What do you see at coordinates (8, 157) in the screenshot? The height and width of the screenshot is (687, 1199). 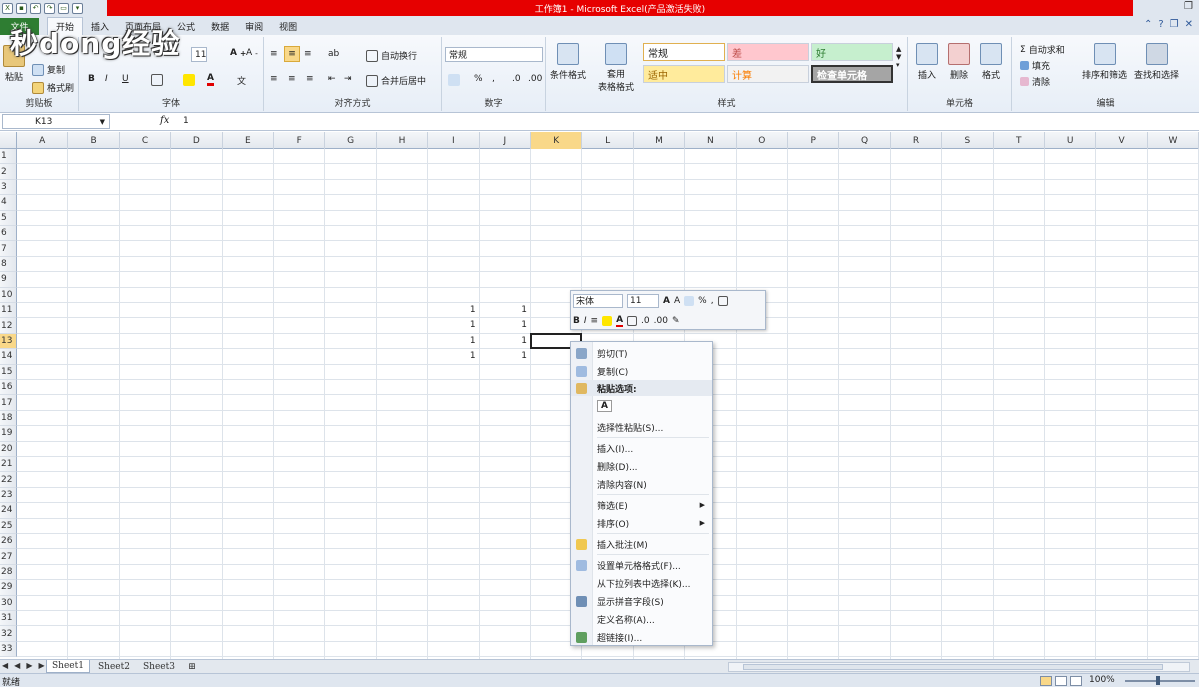 I see `row-header: 1` at bounding box center [8, 157].